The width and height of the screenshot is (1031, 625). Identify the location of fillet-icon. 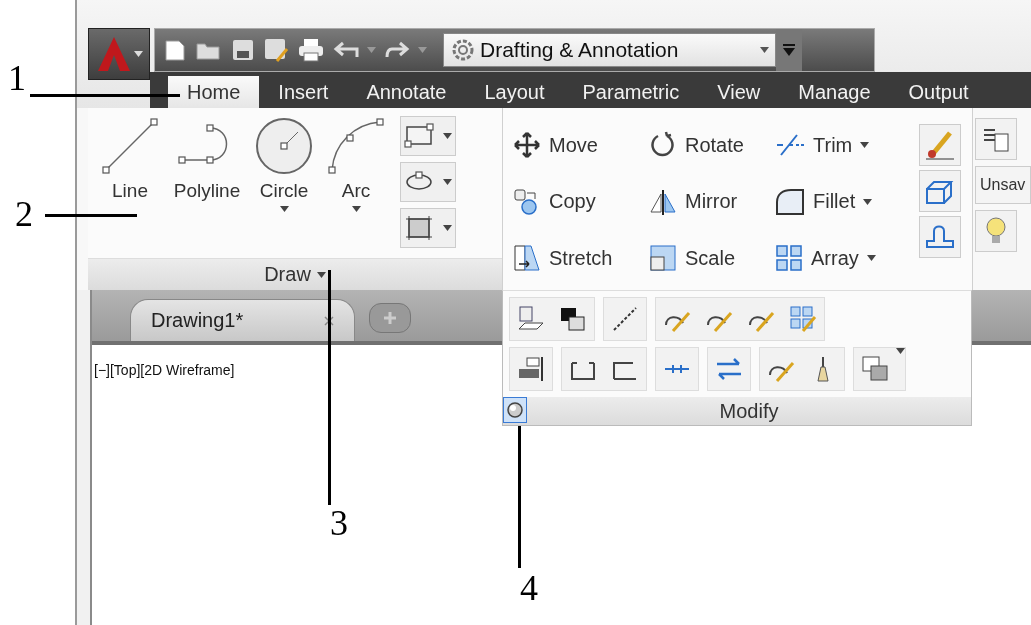
(790, 201).